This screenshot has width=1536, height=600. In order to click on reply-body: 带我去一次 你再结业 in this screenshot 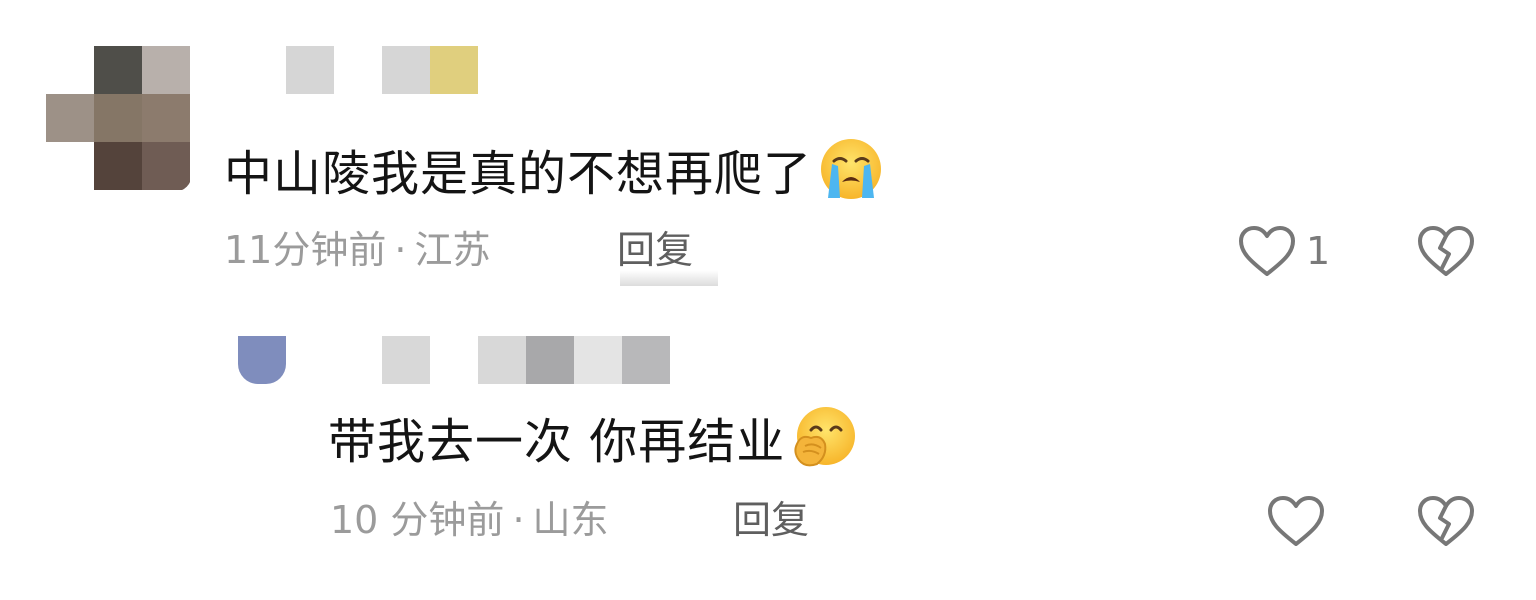, I will do `click(557, 442)`.